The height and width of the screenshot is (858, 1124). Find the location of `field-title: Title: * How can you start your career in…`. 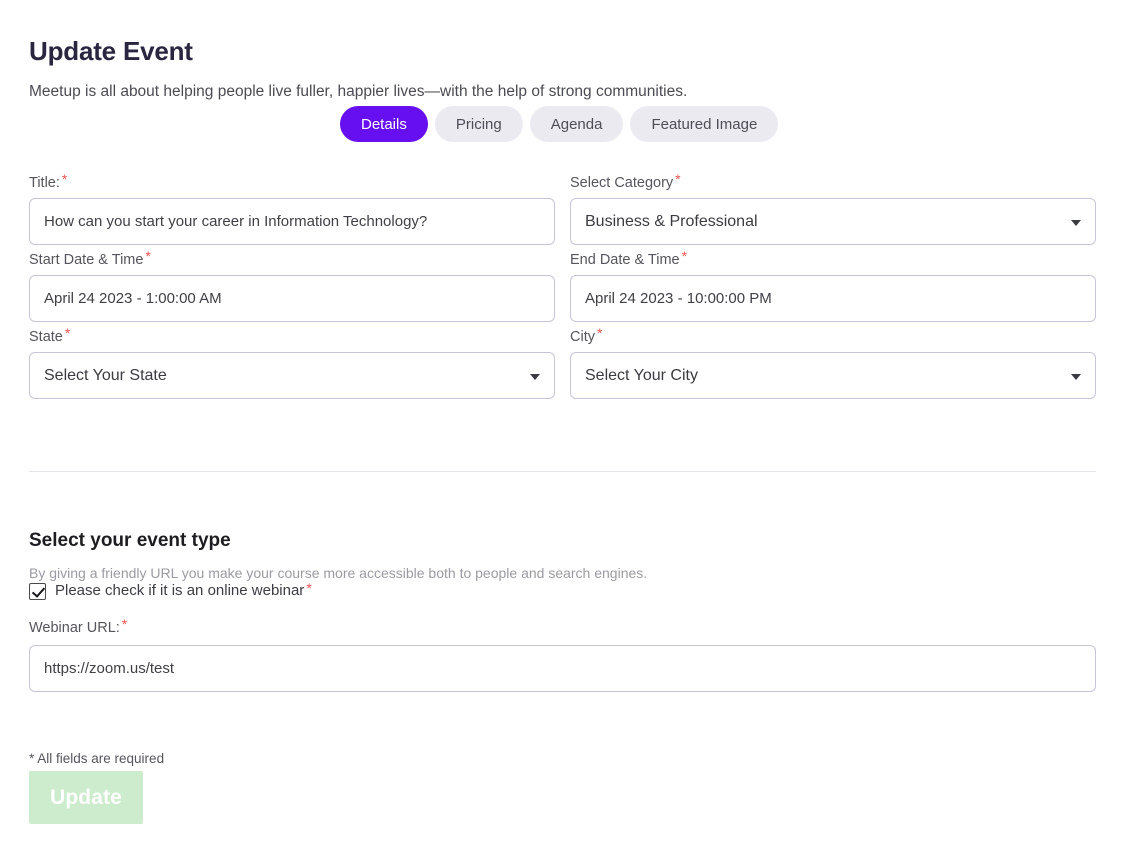

field-title: Title: * How can you start your career in… is located at coordinates (292, 208).